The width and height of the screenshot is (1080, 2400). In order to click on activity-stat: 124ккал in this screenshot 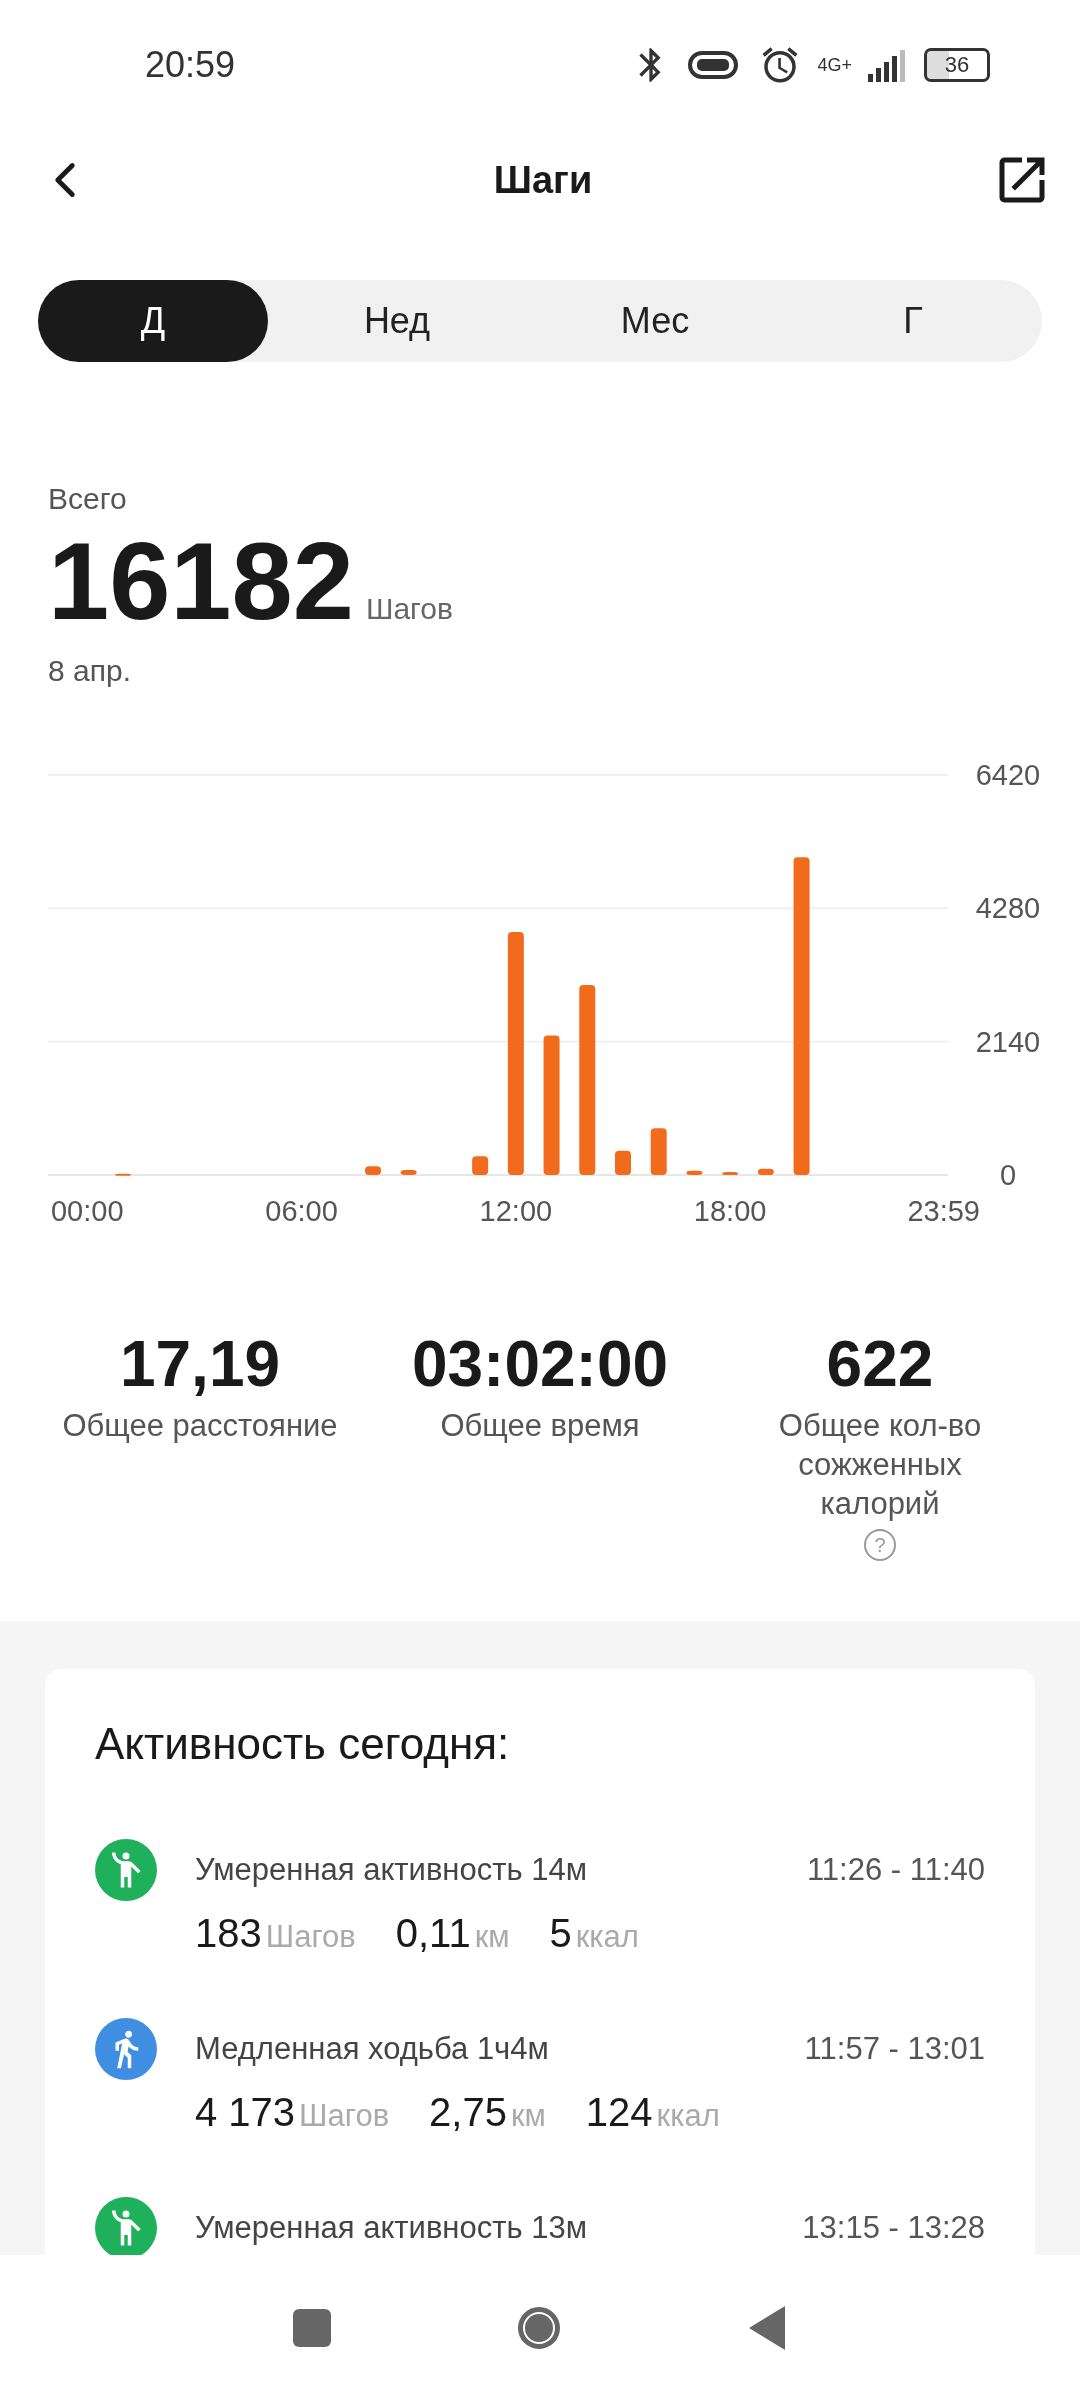, I will do `click(652, 2113)`.